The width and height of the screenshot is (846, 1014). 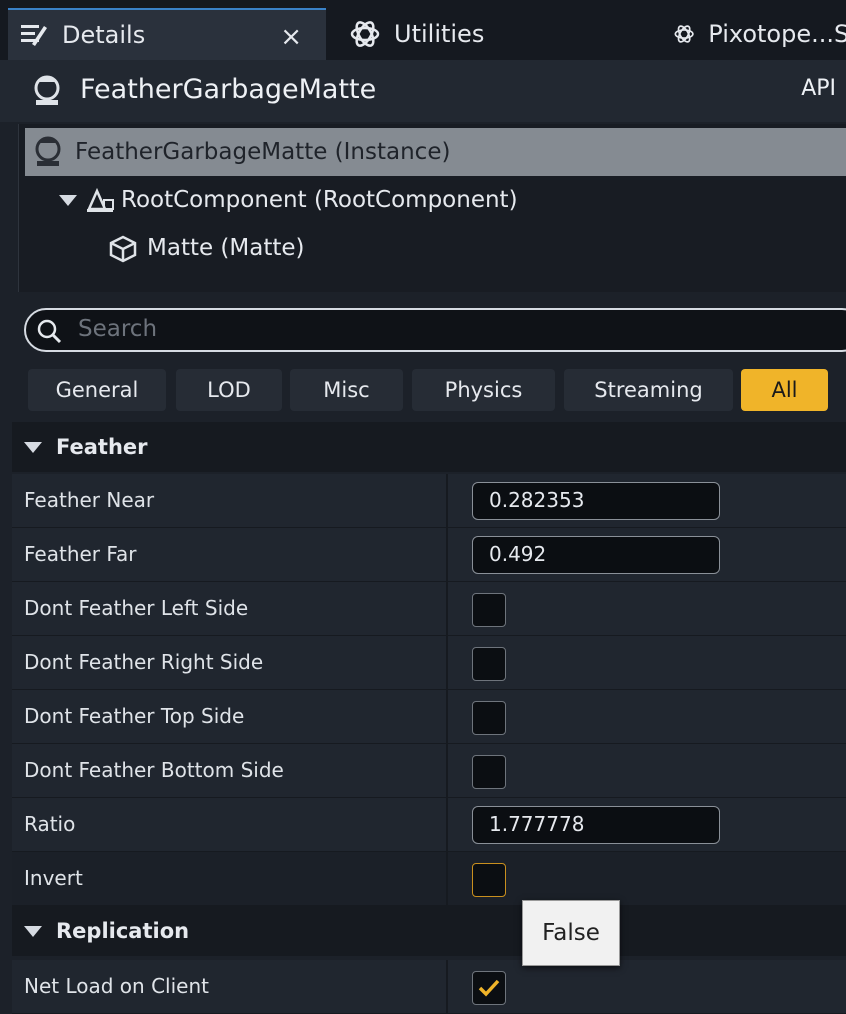 What do you see at coordinates (784, 390) in the screenshot?
I see `filter-all: All` at bounding box center [784, 390].